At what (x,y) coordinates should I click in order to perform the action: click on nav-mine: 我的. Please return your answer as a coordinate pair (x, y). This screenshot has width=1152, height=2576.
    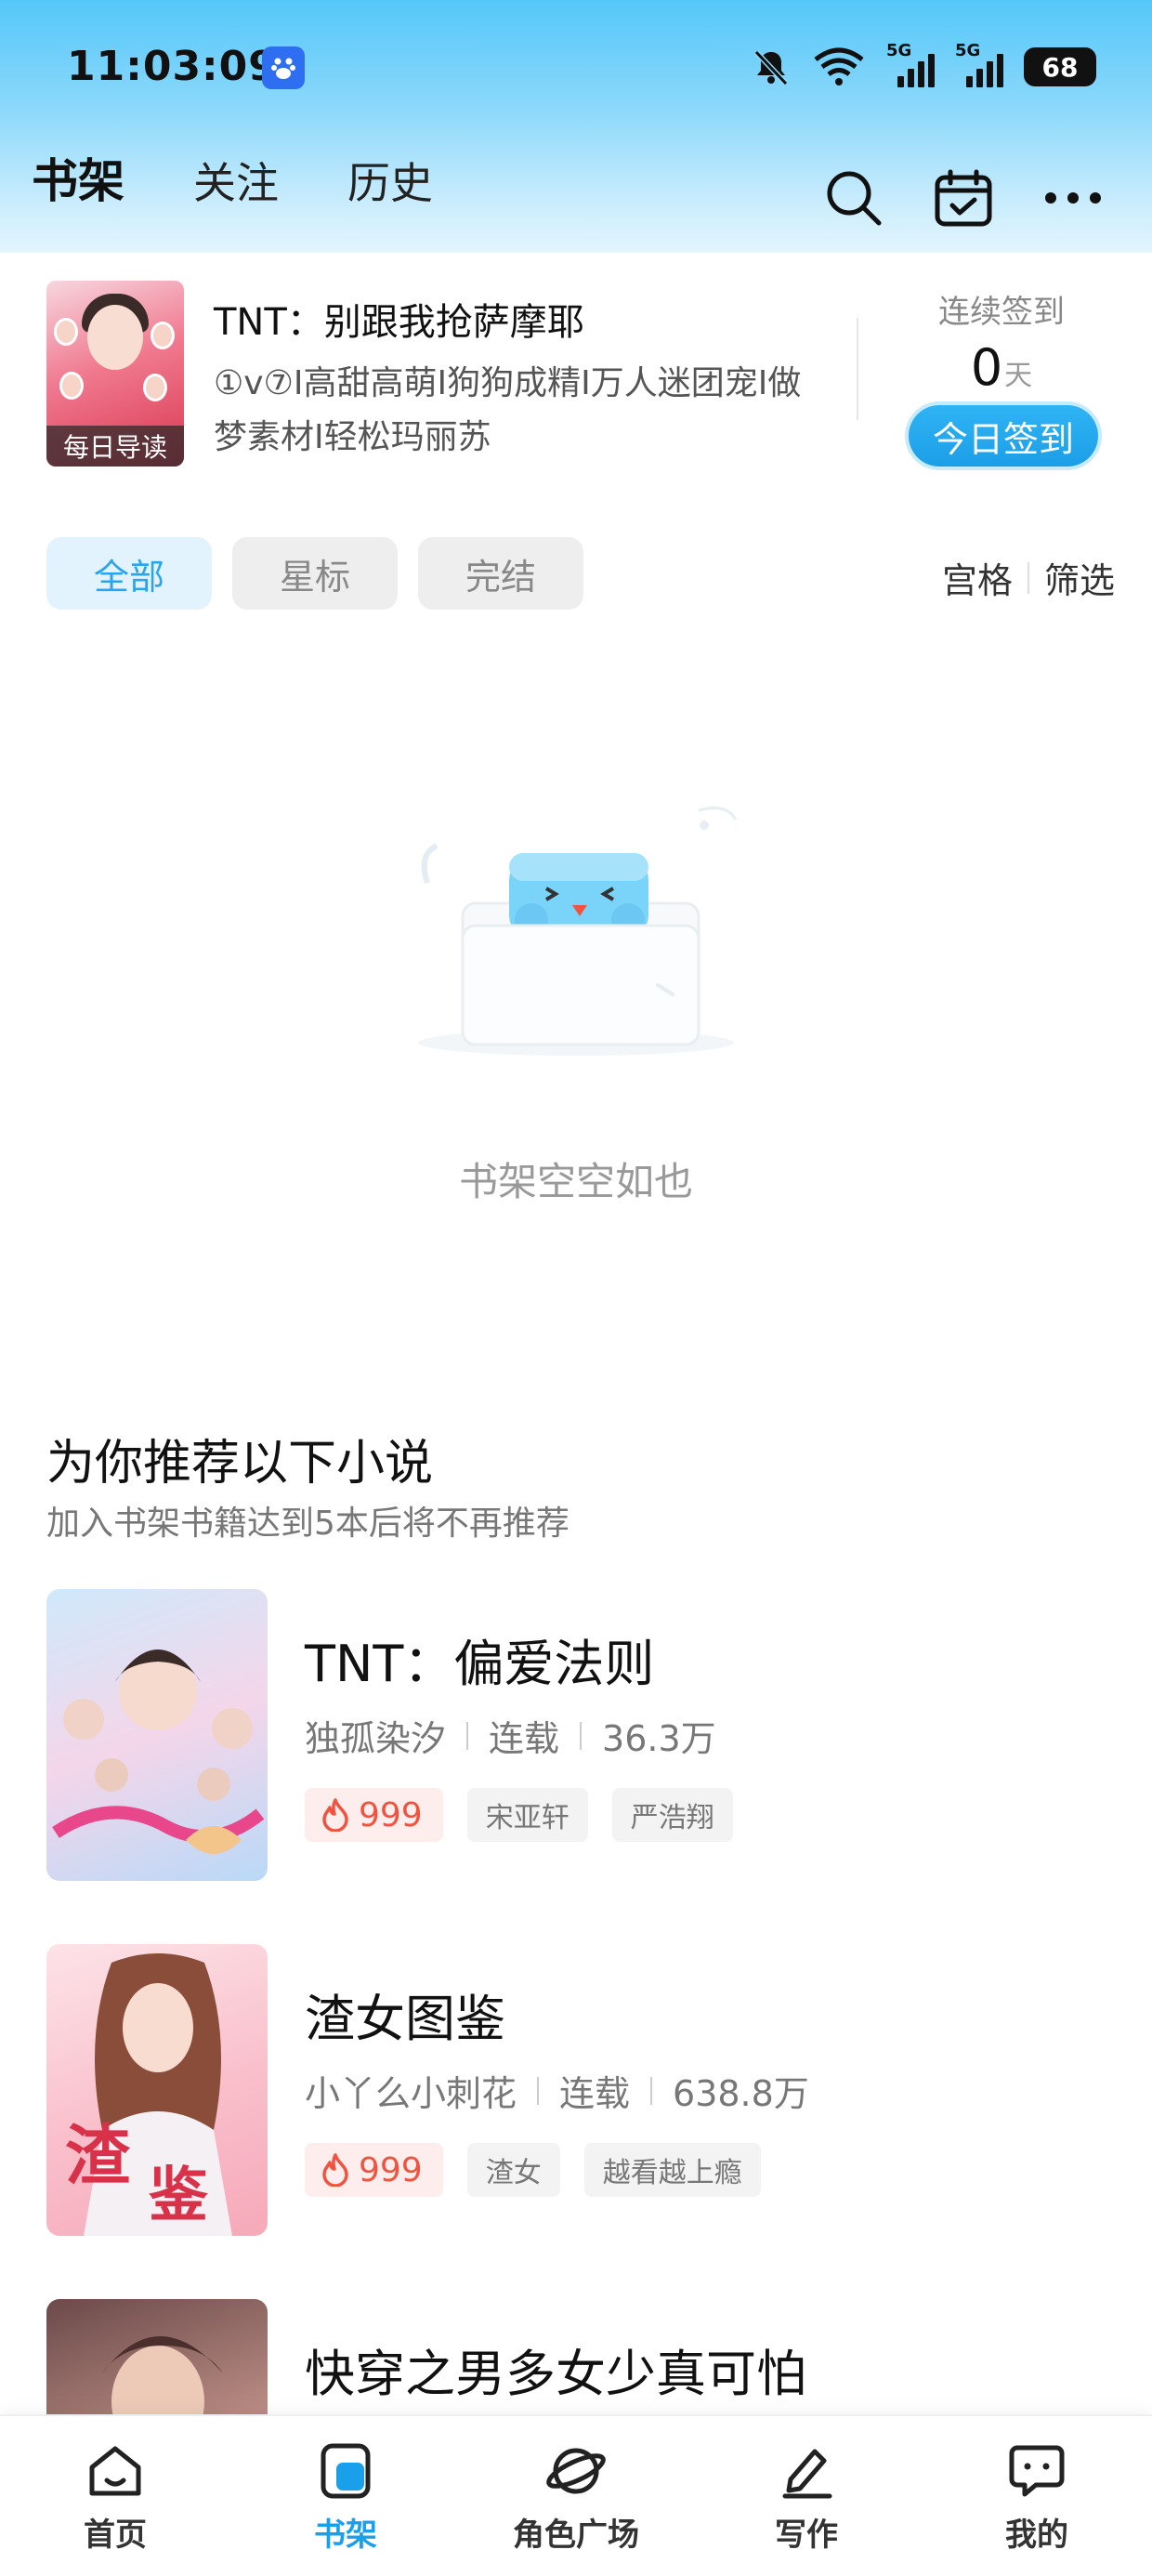
    Looking at the image, I should click on (1037, 2496).